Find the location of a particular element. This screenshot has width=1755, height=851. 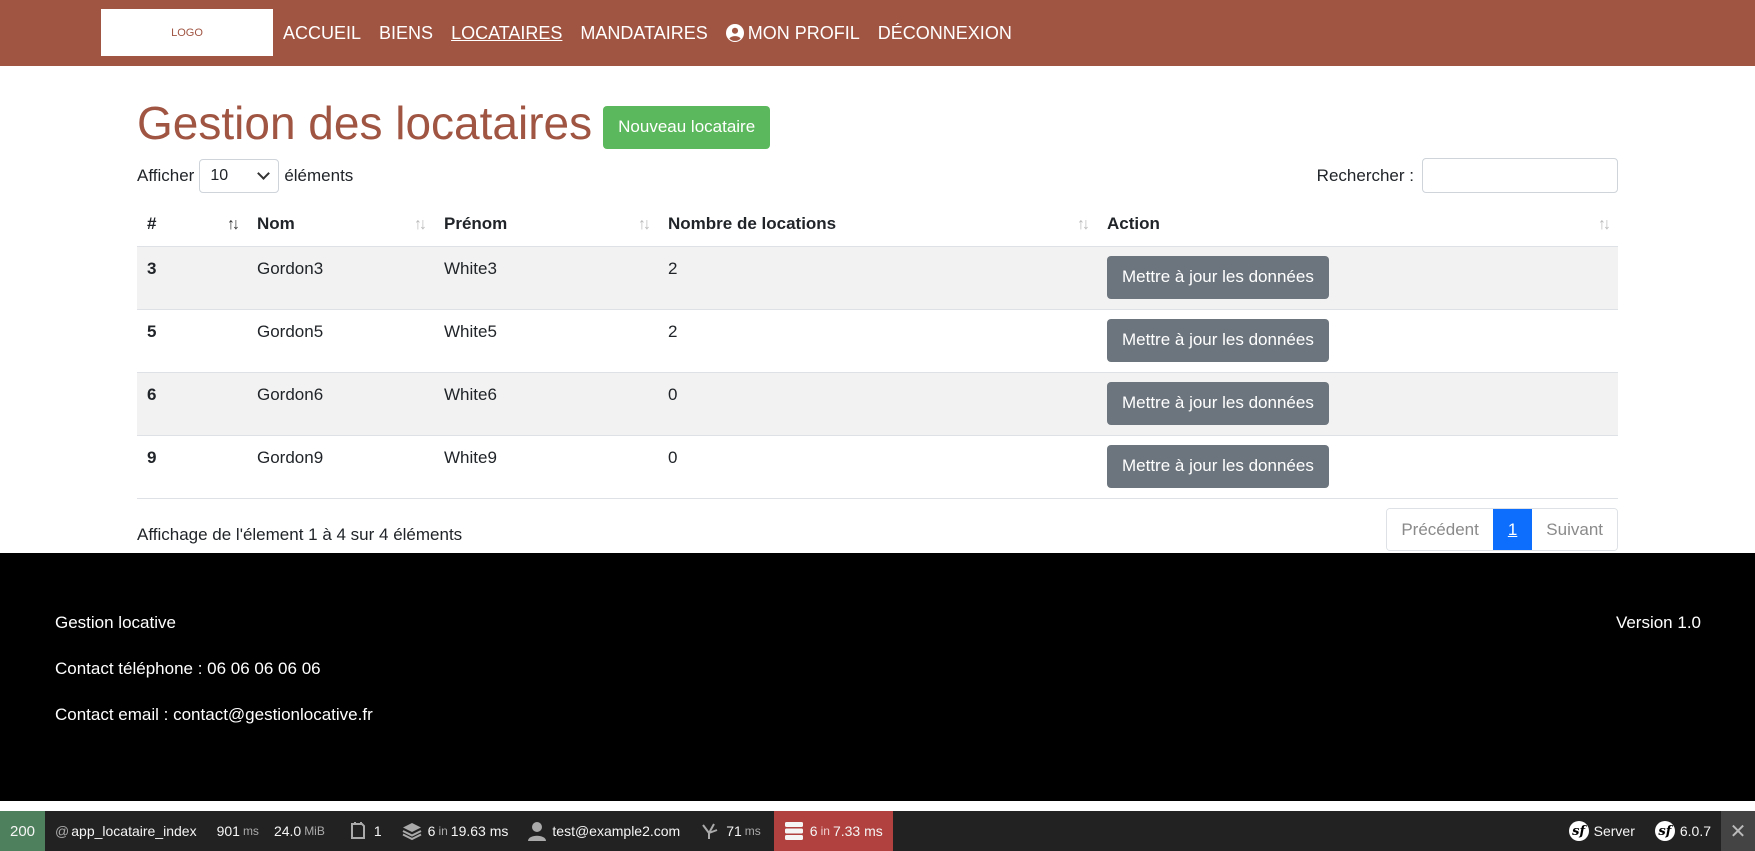

column-header-label: Action is located at coordinates (1133, 224).